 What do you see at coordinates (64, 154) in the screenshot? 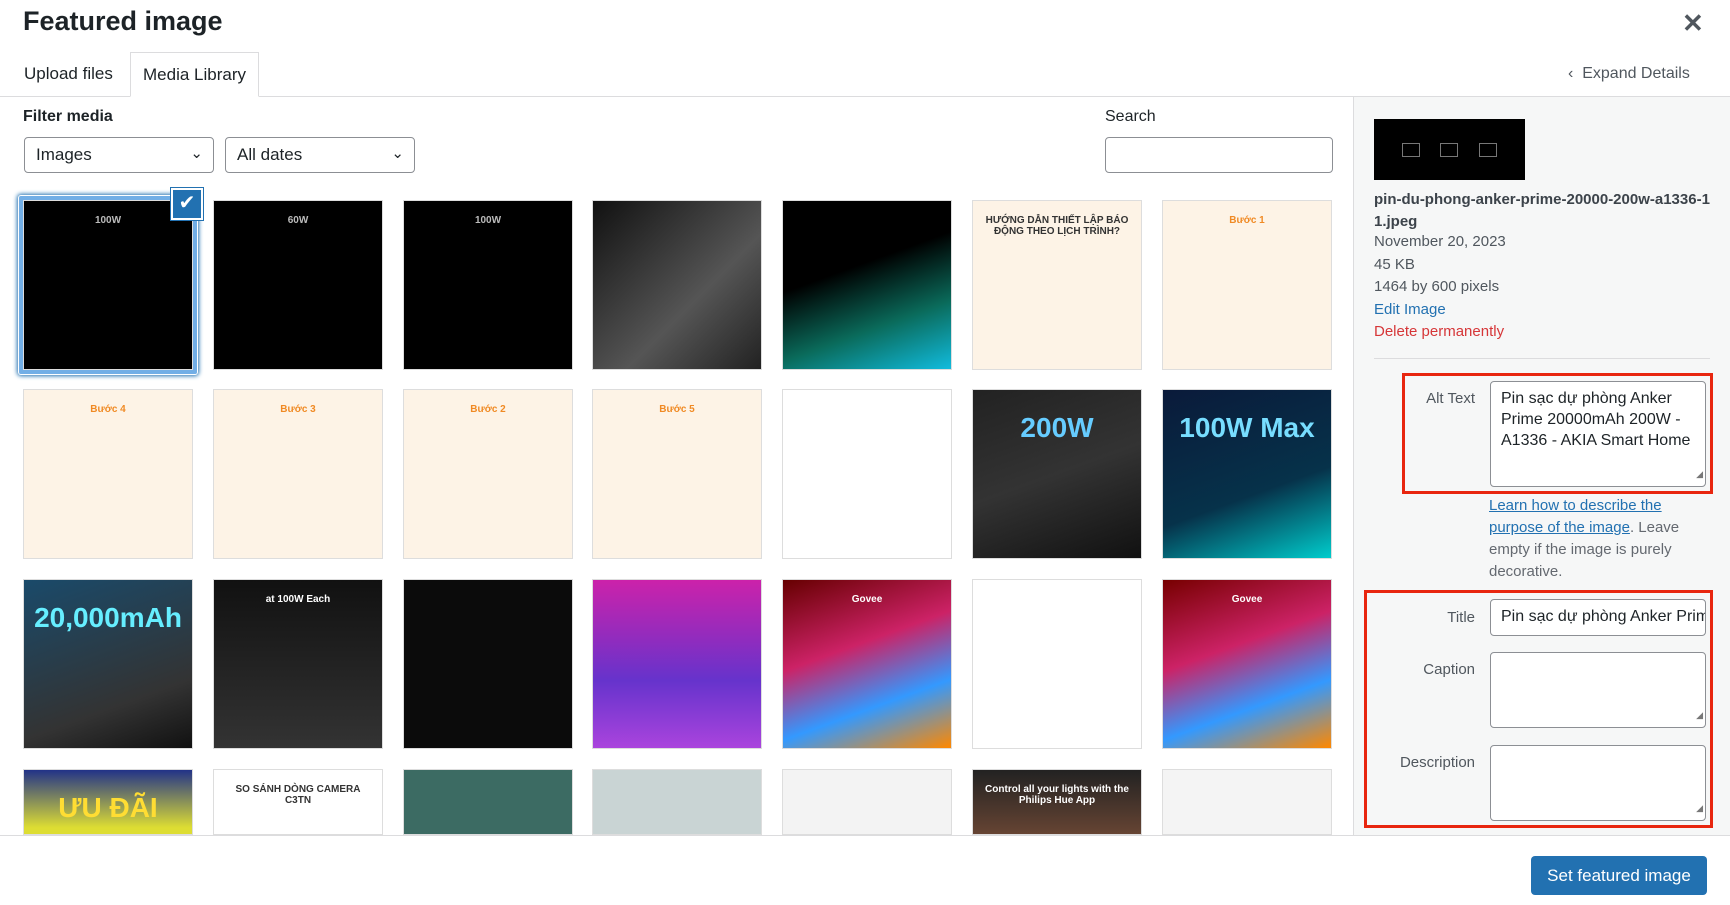
I see `media-type-value: Images` at bounding box center [64, 154].